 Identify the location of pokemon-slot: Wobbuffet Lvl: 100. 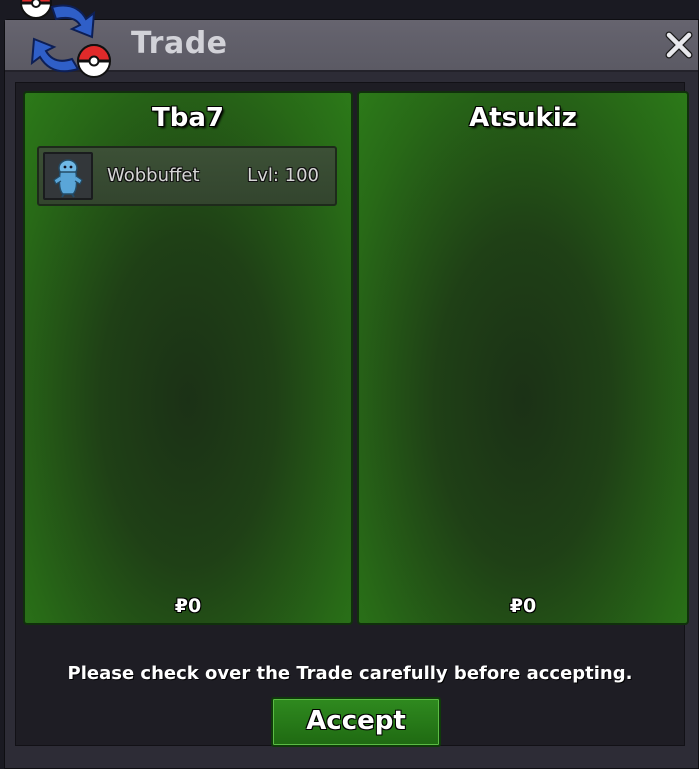
(187, 176).